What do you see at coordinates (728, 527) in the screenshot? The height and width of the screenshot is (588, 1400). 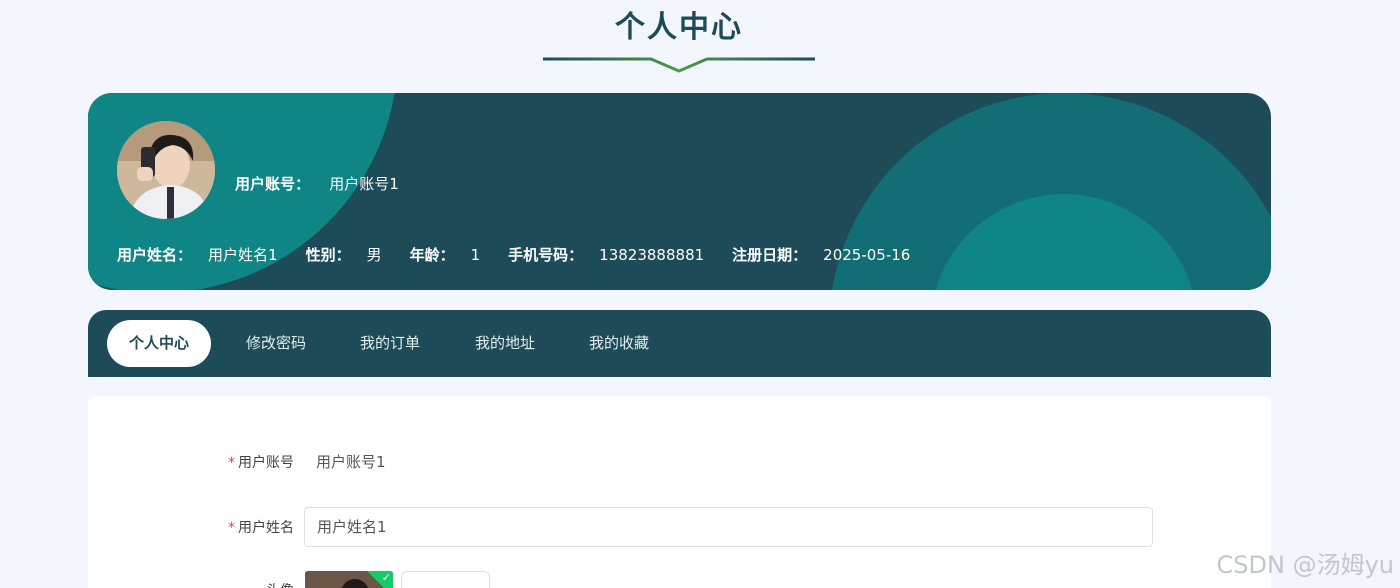 I see `name-input: 用户姓名1` at bounding box center [728, 527].